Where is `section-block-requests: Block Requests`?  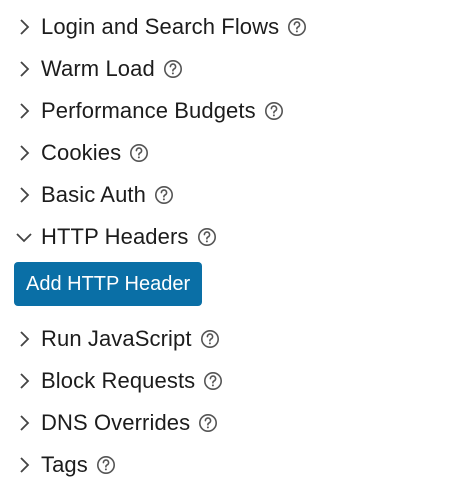 section-block-requests: Block Requests is located at coordinates (118, 381).